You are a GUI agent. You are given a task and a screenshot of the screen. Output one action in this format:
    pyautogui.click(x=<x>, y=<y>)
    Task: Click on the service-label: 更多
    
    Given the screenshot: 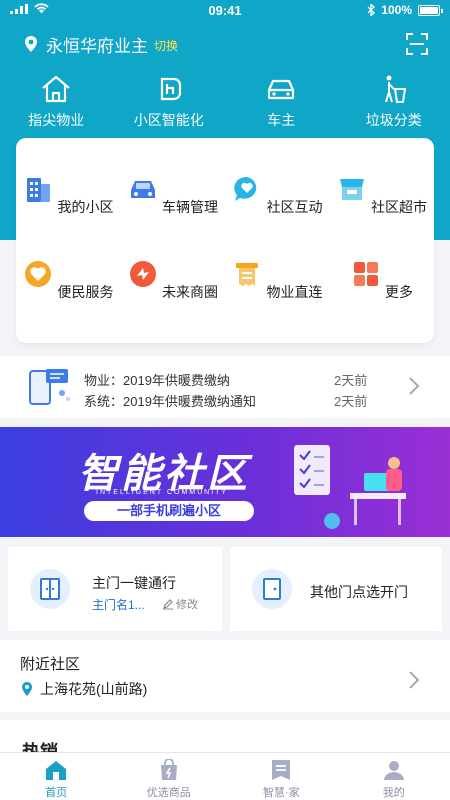 What is the action you would take?
    pyautogui.click(x=398, y=291)
    